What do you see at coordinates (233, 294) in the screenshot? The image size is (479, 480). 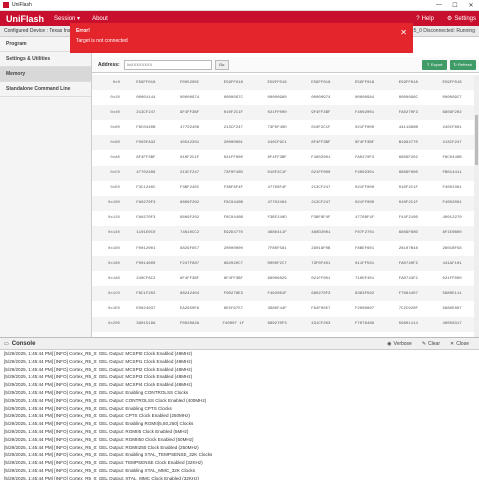 I see `memory-cell: F00278E3` at bounding box center [233, 294].